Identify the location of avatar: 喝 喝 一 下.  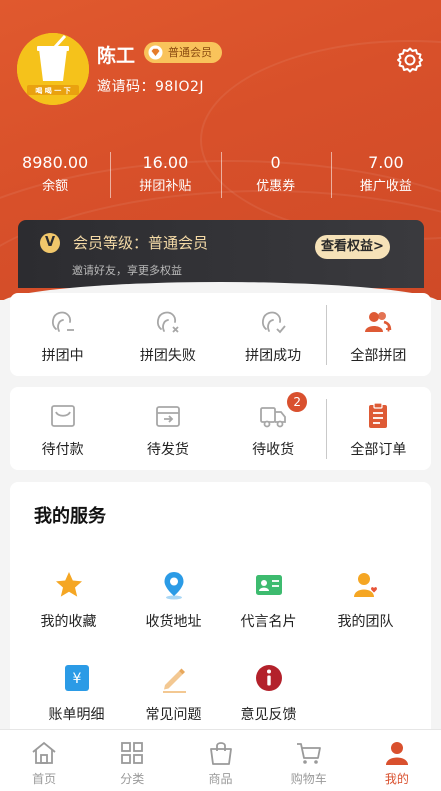
(53, 69).